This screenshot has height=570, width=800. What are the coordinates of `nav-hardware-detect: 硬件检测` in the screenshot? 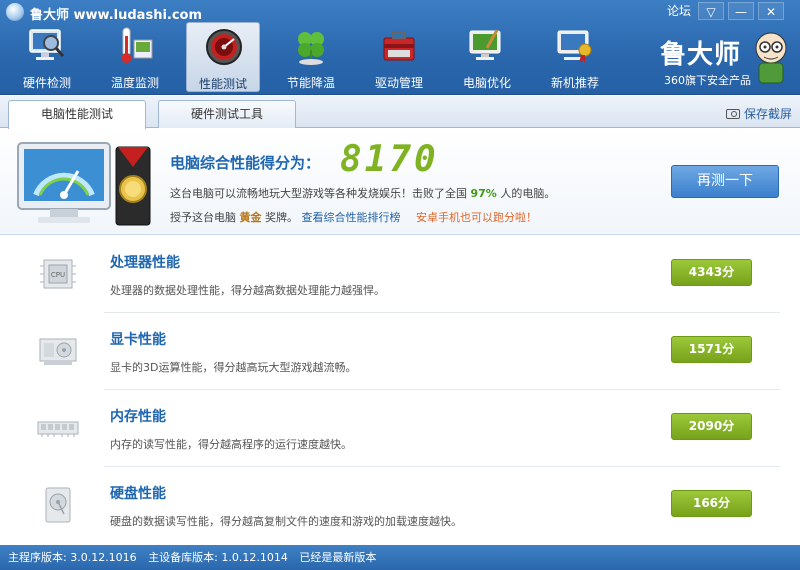 It's located at (47, 57).